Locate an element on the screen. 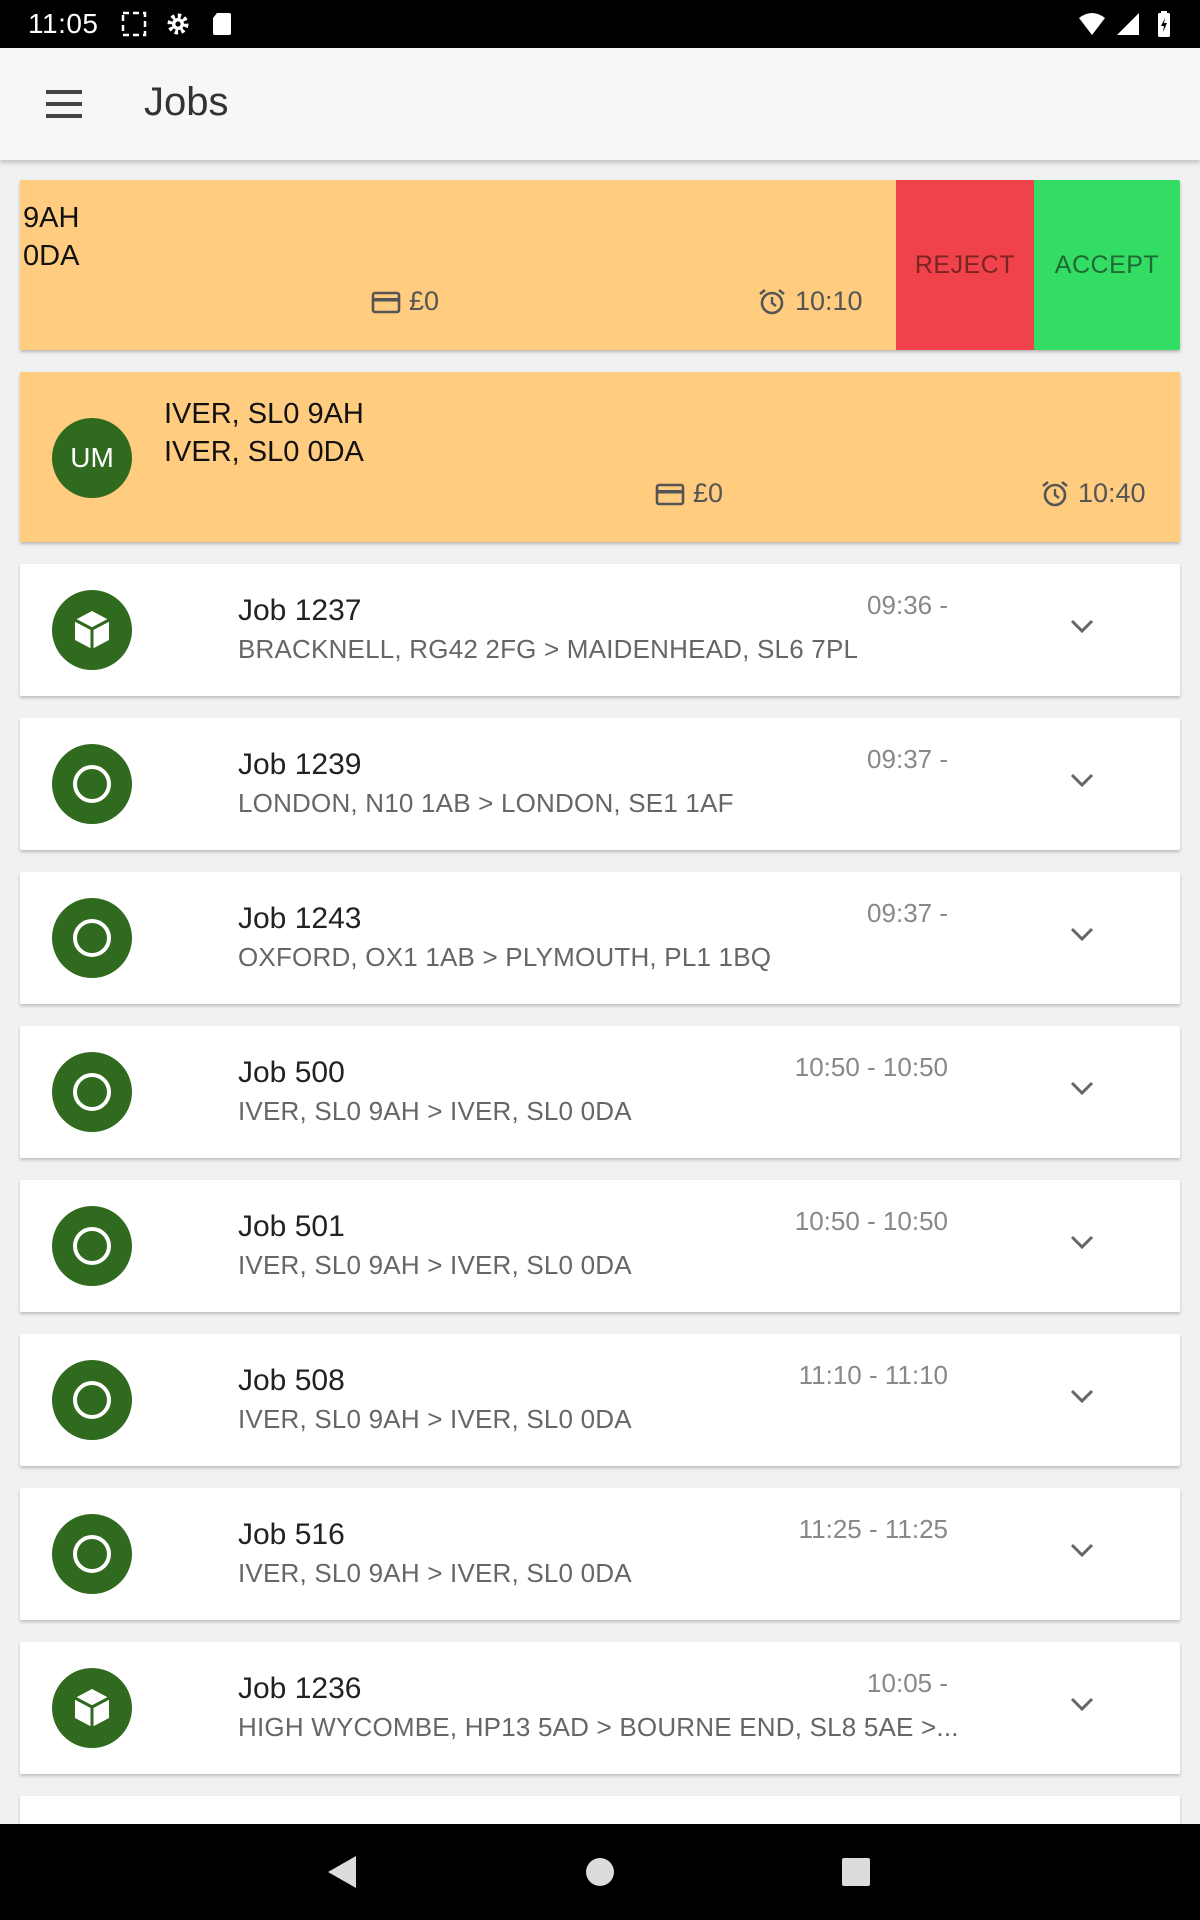 The height and width of the screenshot is (1920, 1200). app-bar: Jobs is located at coordinates (600, 104).